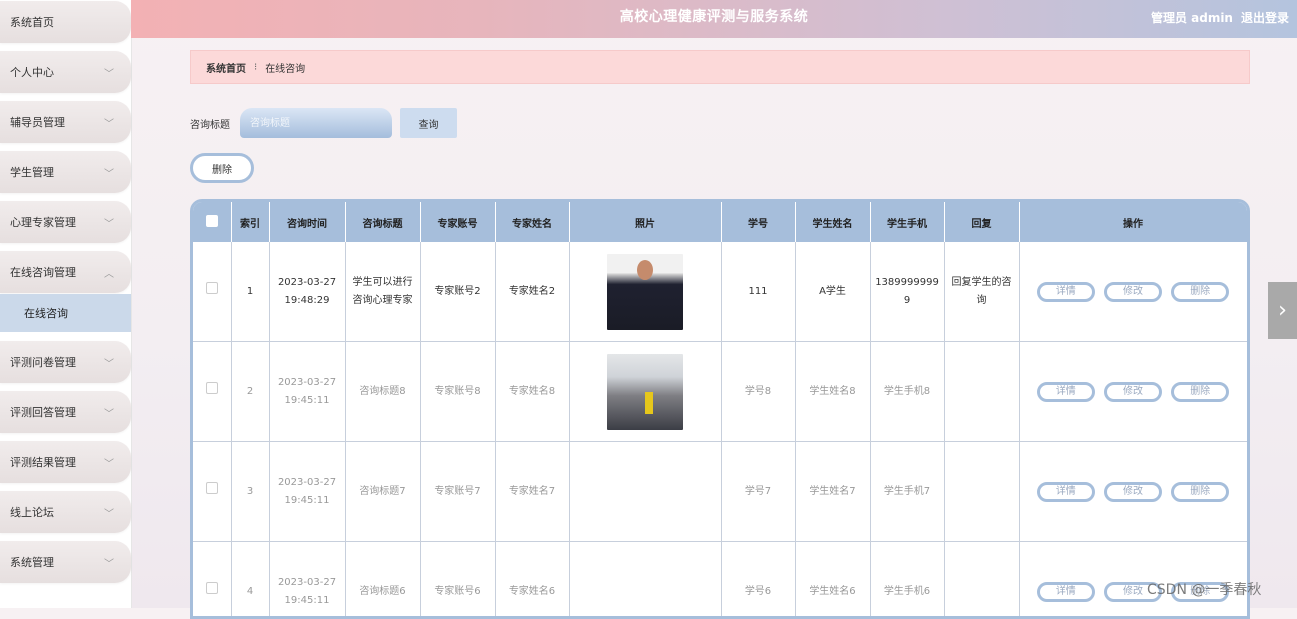 Image resolution: width=1297 pixels, height=619 pixels. Describe the element at coordinates (832, 392) in the screenshot. I see `cell-student-name: 学生姓名8` at that location.